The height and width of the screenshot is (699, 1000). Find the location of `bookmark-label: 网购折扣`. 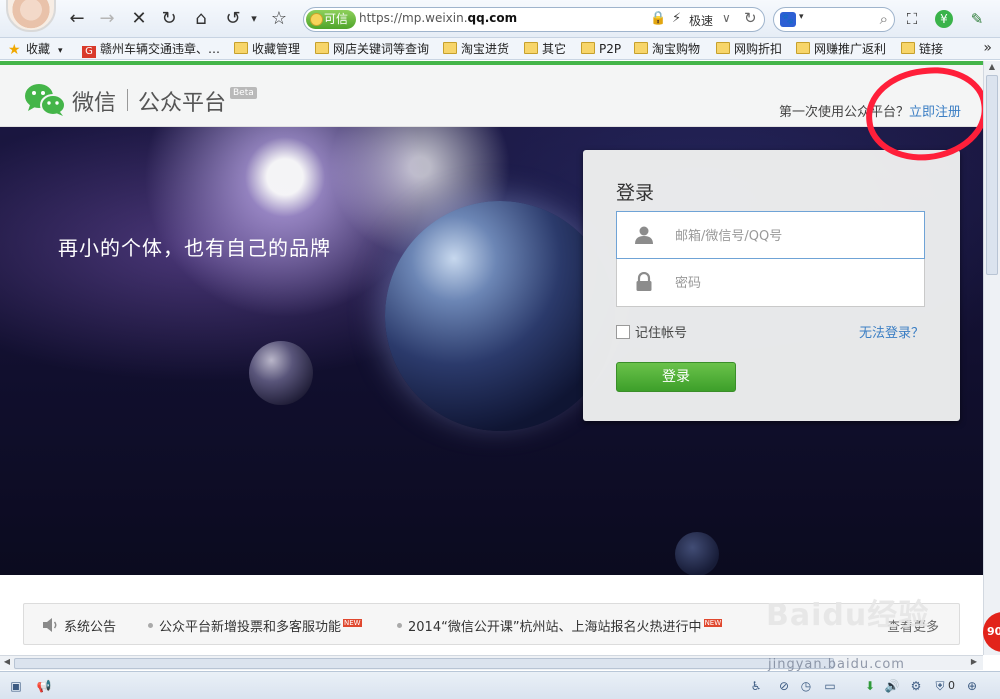

bookmark-label: 网购折扣 is located at coordinates (758, 49).